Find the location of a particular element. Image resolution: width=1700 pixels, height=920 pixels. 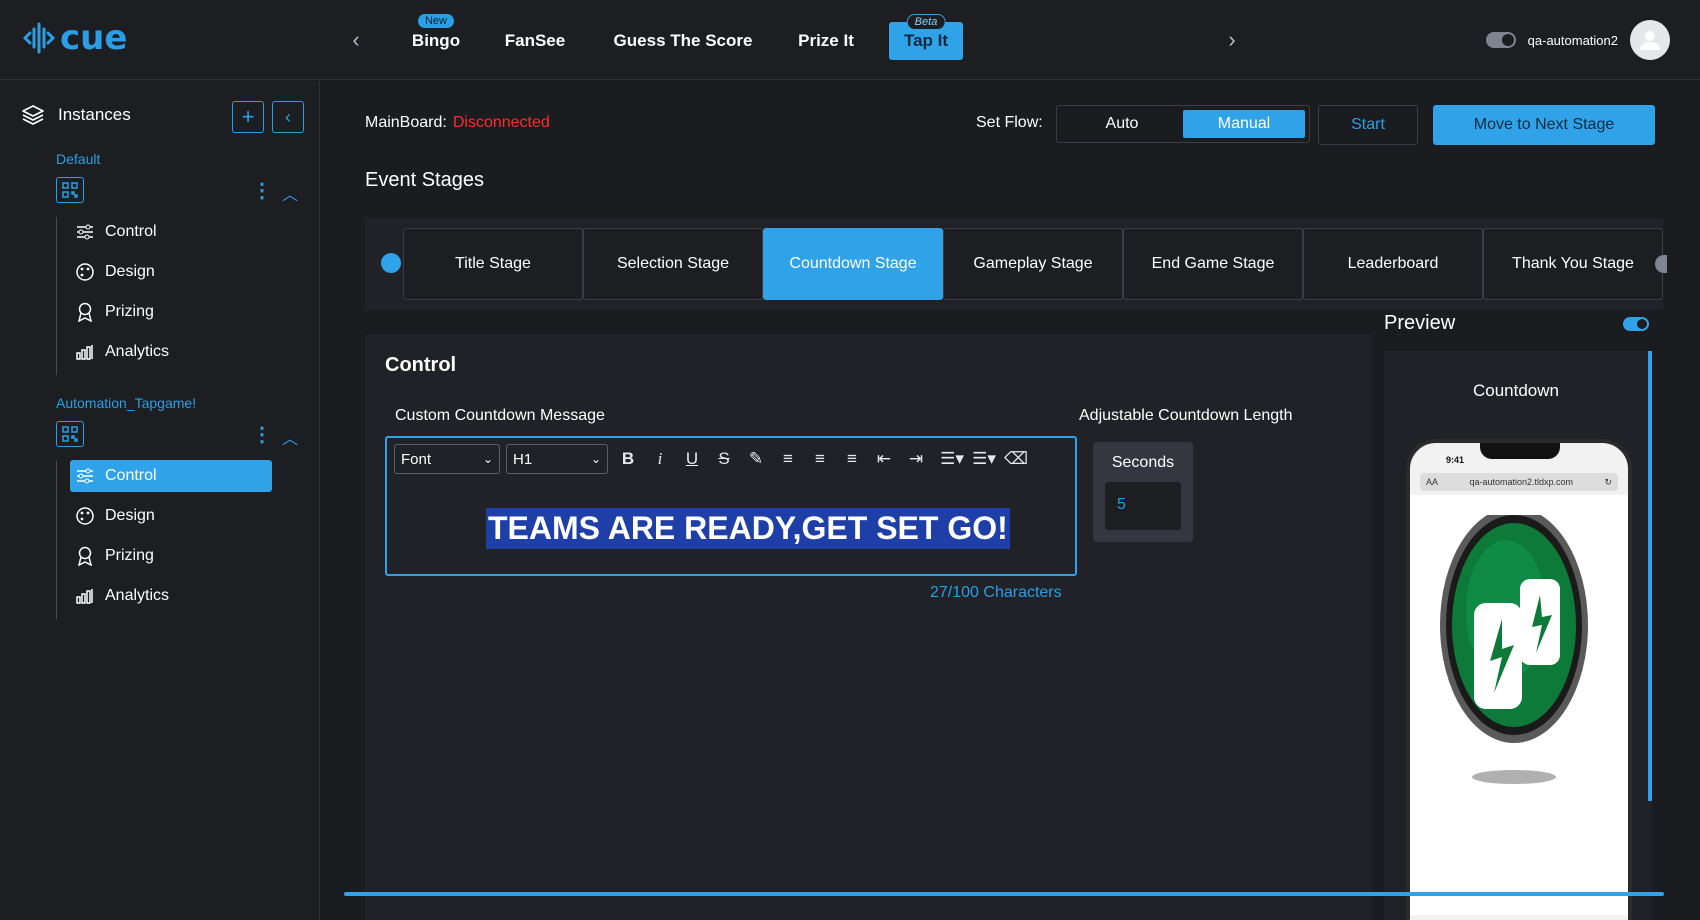

event-stages-title: Event Stages is located at coordinates (424, 180).